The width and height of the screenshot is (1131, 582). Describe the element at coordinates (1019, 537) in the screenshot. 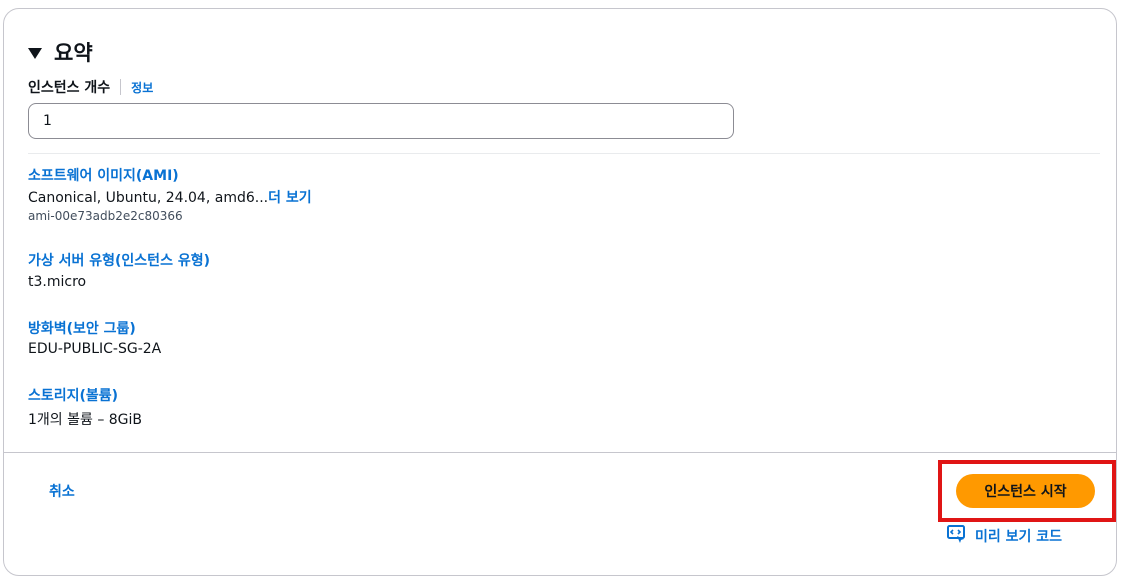

I see `preview-code-label: 미리 보기 코드` at that location.